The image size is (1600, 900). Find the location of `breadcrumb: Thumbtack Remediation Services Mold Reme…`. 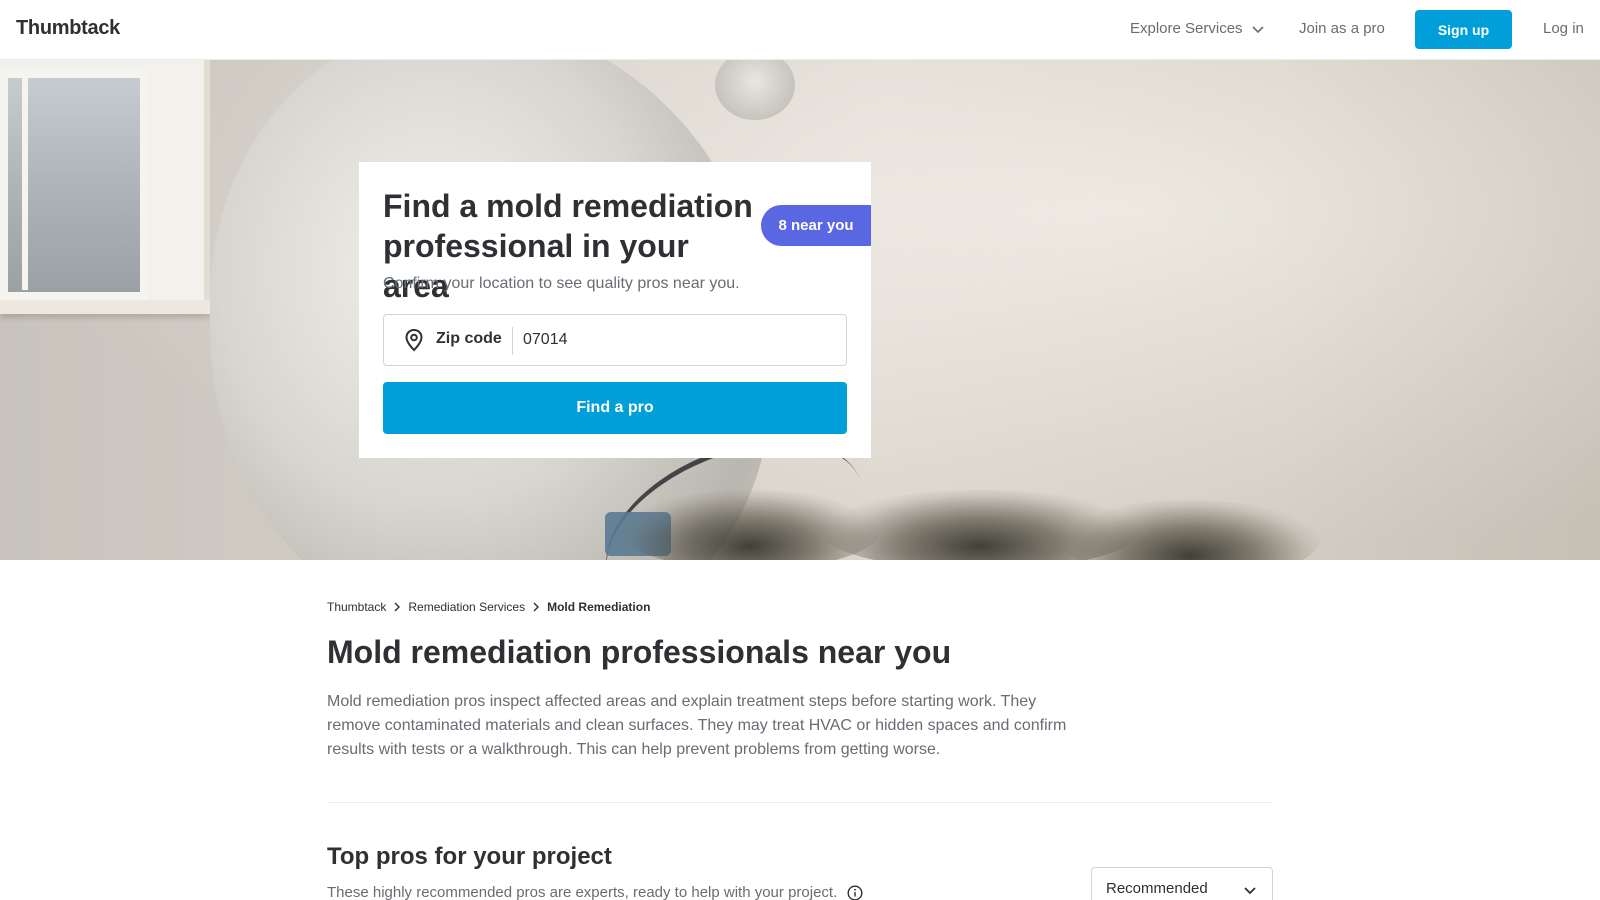

breadcrumb: Thumbtack Remediation Services Mold Reme… is located at coordinates (488, 607).